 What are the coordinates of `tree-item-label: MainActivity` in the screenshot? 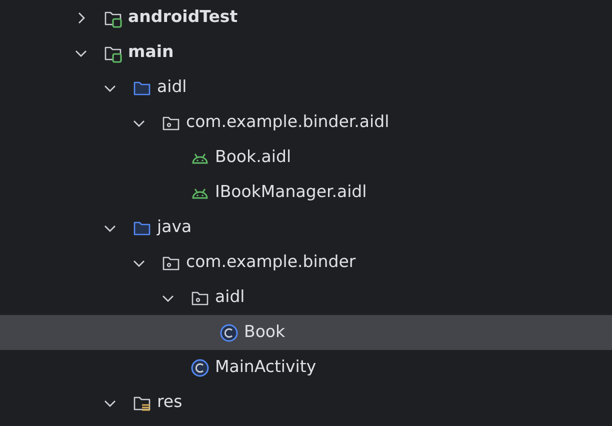 It's located at (265, 367).